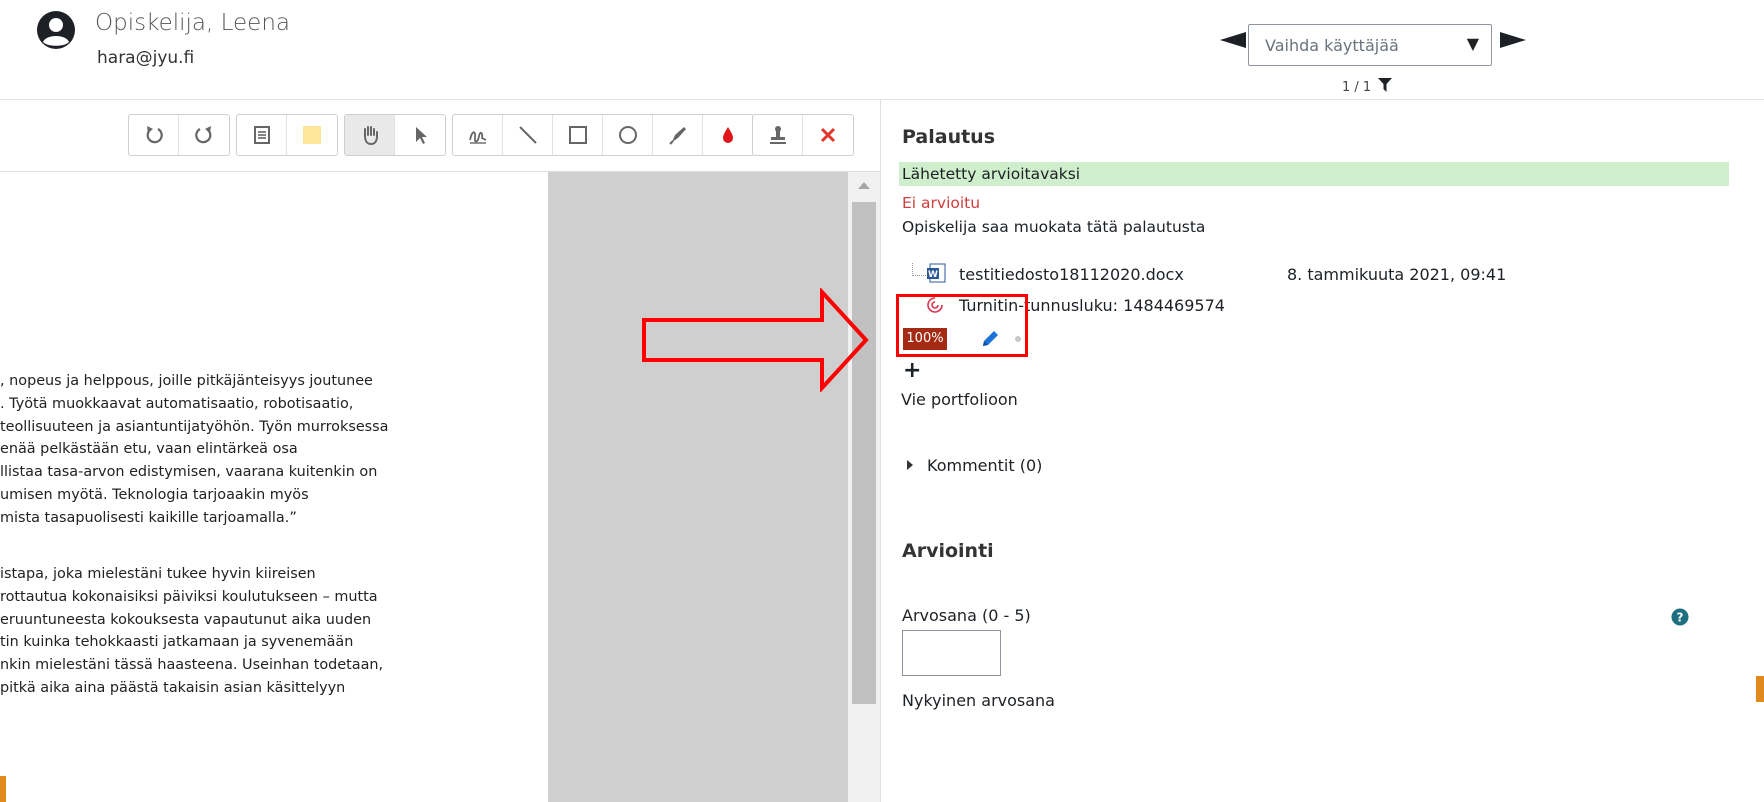 Image resolution: width=1764 pixels, height=802 pixels. What do you see at coordinates (477, 137) in the screenshot?
I see `pen-icon` at bounding box center [477, 137].